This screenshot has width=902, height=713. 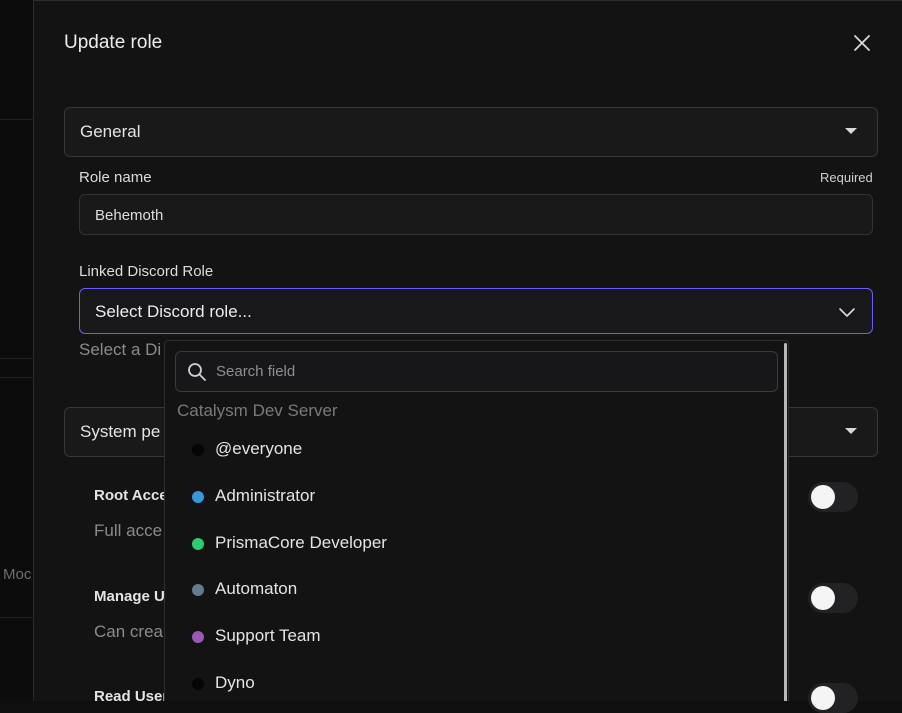 I want to click on general-section-header: General, so click(x=471, y=132).